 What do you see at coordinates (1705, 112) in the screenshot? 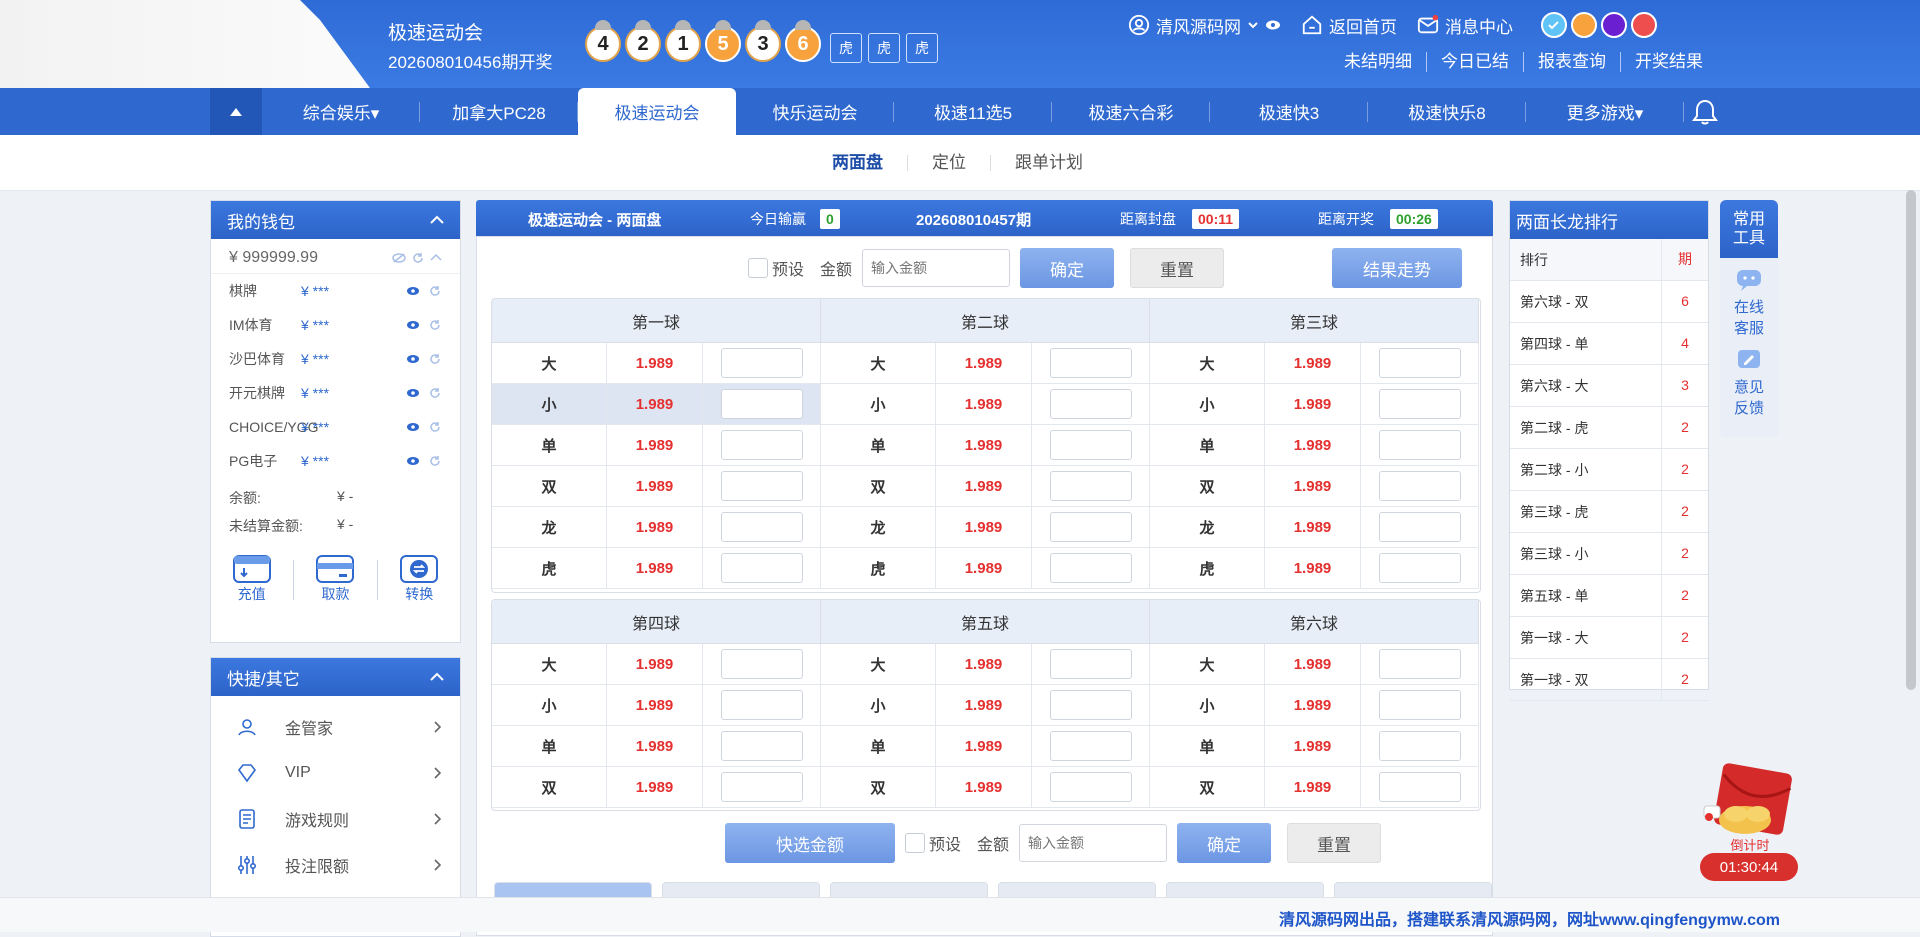
I see `bell-icon` at bounding box center [1705, 112].